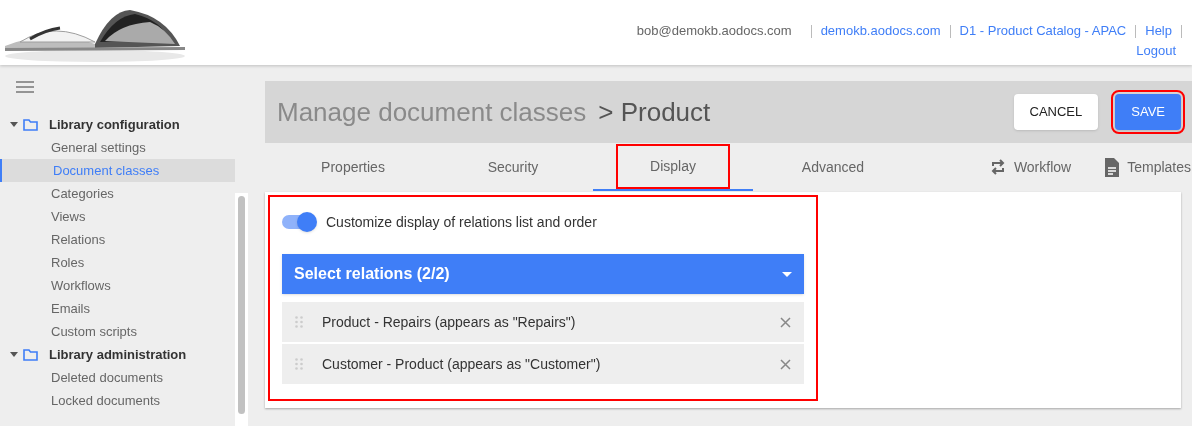 The width and height of the screenshot is (1192, 426). What do you see at coordinates (117, 400) in the screenshot?
I see `sidebar-item: Locked documents` at bounding box center [117, 400].